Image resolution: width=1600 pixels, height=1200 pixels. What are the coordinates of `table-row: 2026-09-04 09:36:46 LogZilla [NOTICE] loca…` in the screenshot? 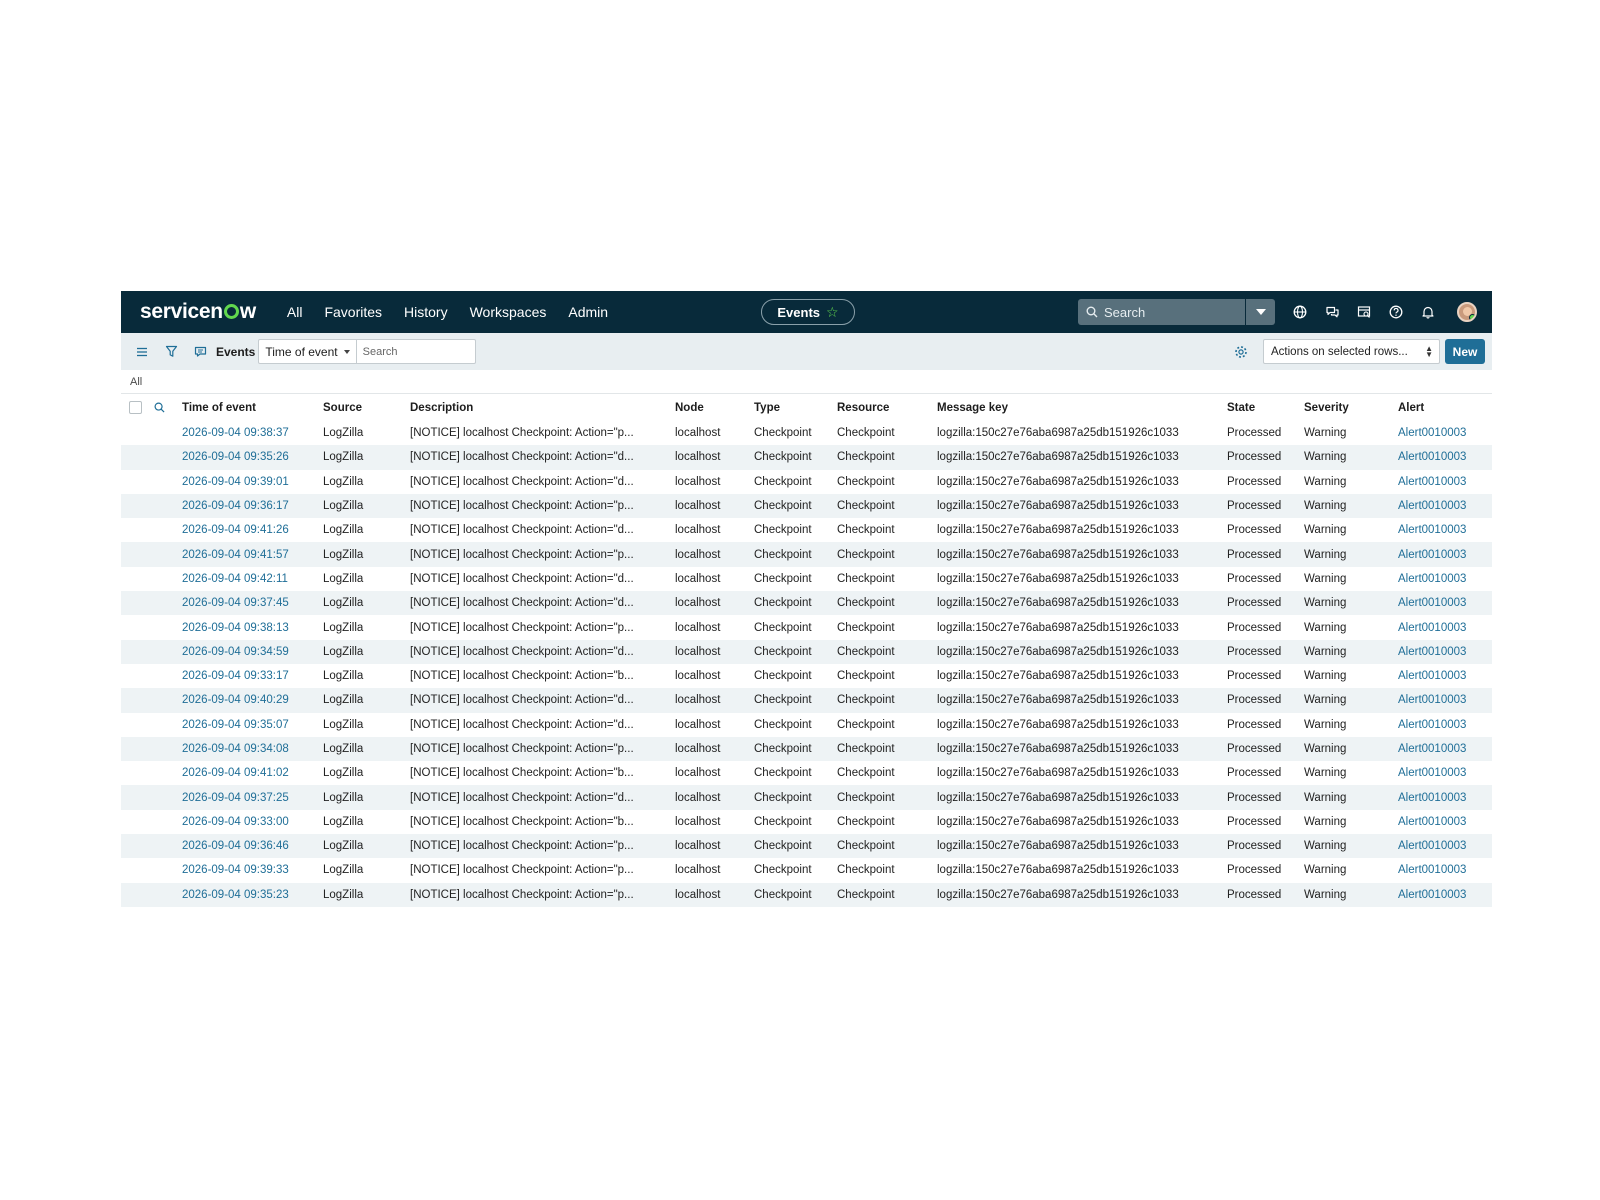 It's located at (806, 846).